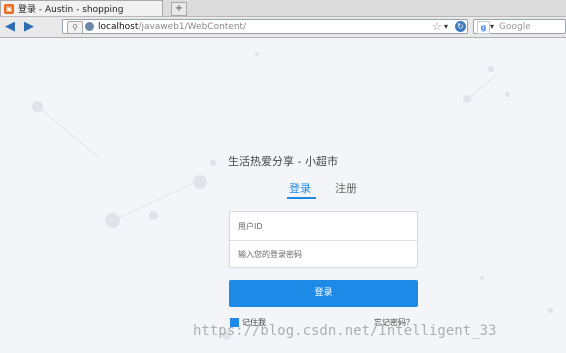 The image size is (566, 353). What do you see at coordinates (75, 27) in the screenshot?
I see `identity-icon: ⚲` at bounding box center [75, 27].